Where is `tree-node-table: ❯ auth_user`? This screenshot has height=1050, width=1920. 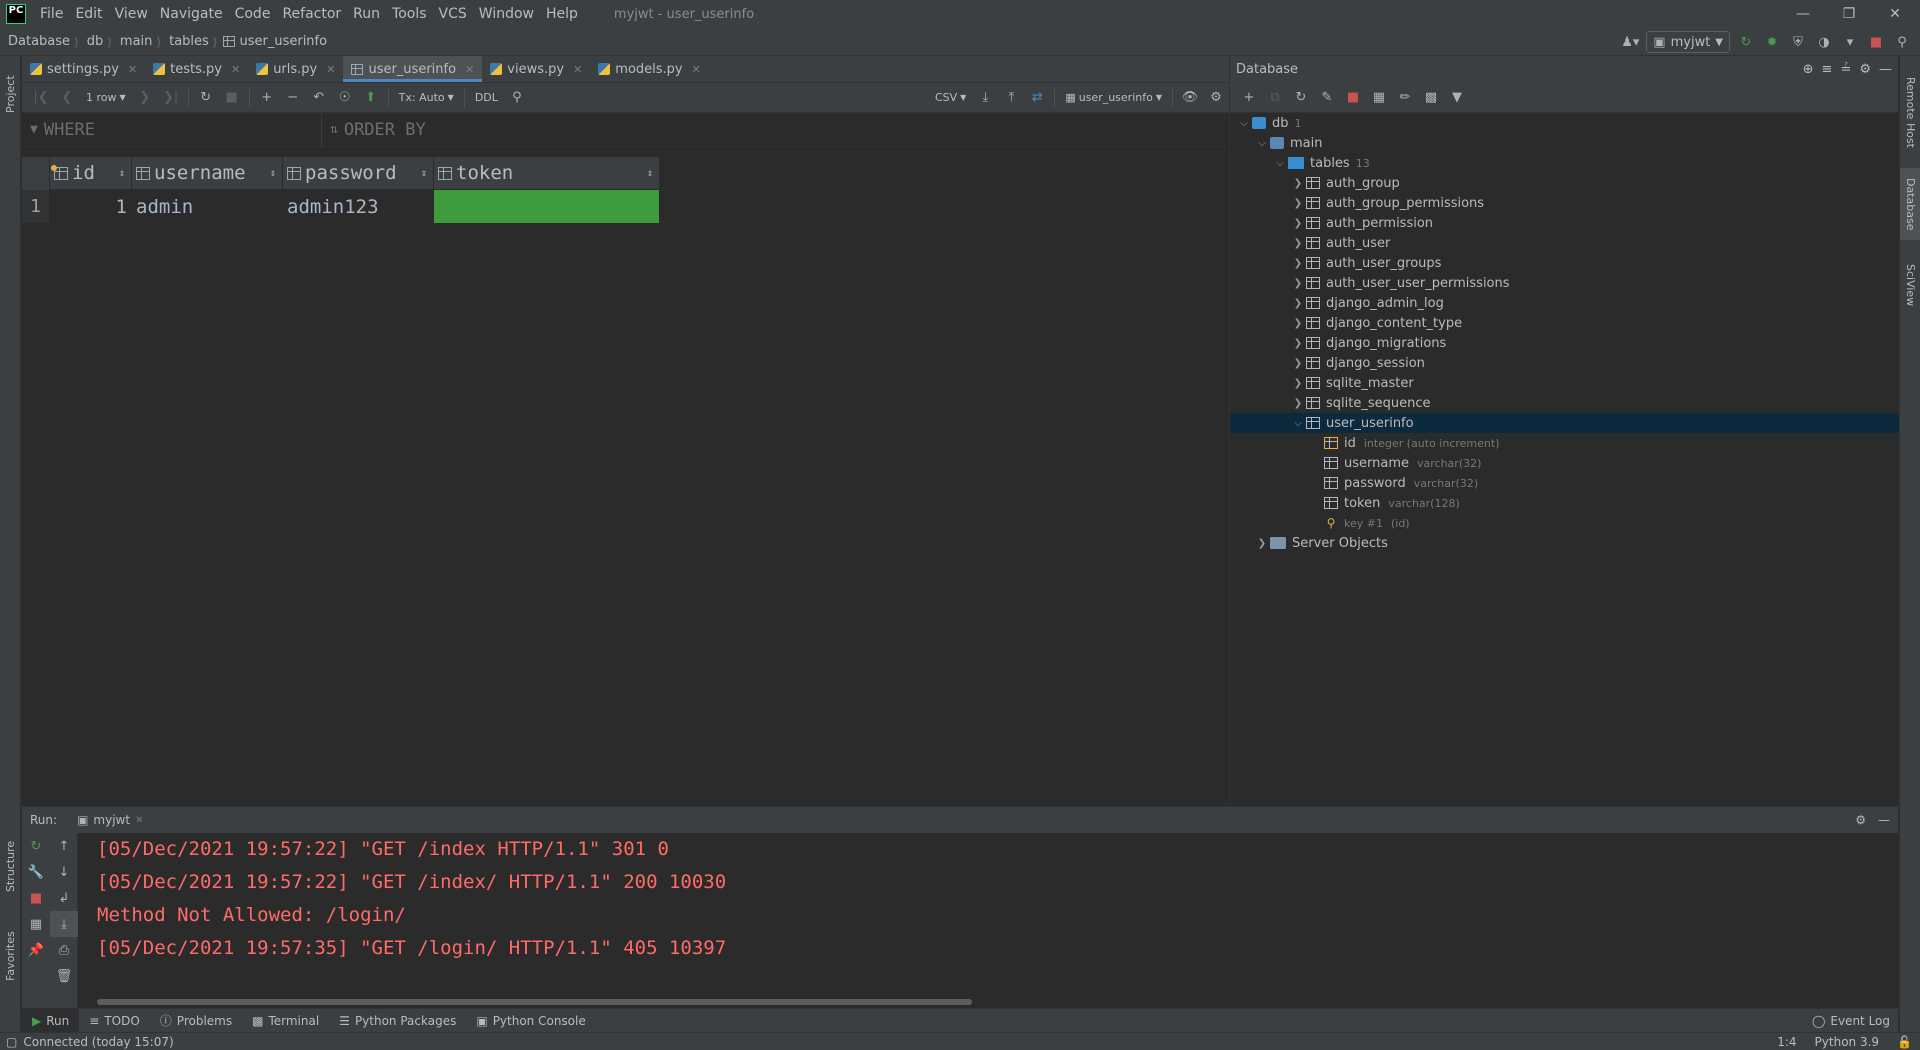
tree-node-table: ❯ auth_user is located at coordinates (1564, 243).